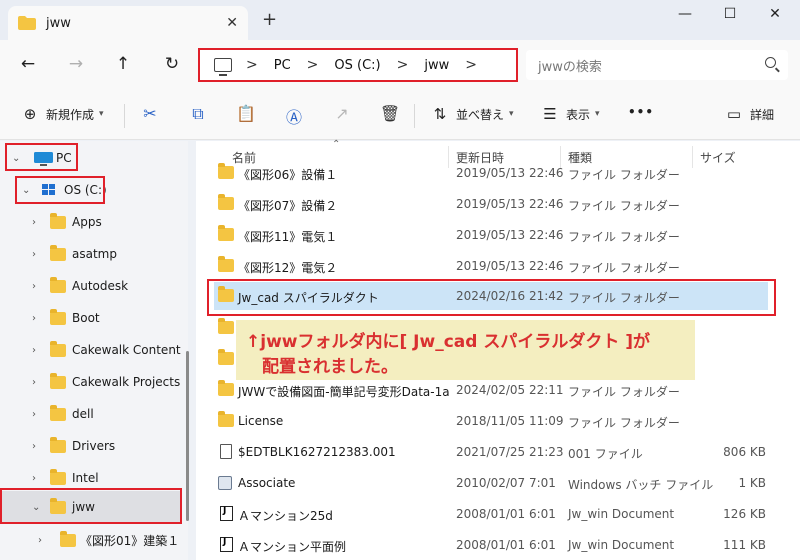  Describe the element at coordinates (498, 266) in the screenshot. I see `file-row: 《図形12》電気２ 2019/05/13 22:46 ファイル フォルダー` at that location.